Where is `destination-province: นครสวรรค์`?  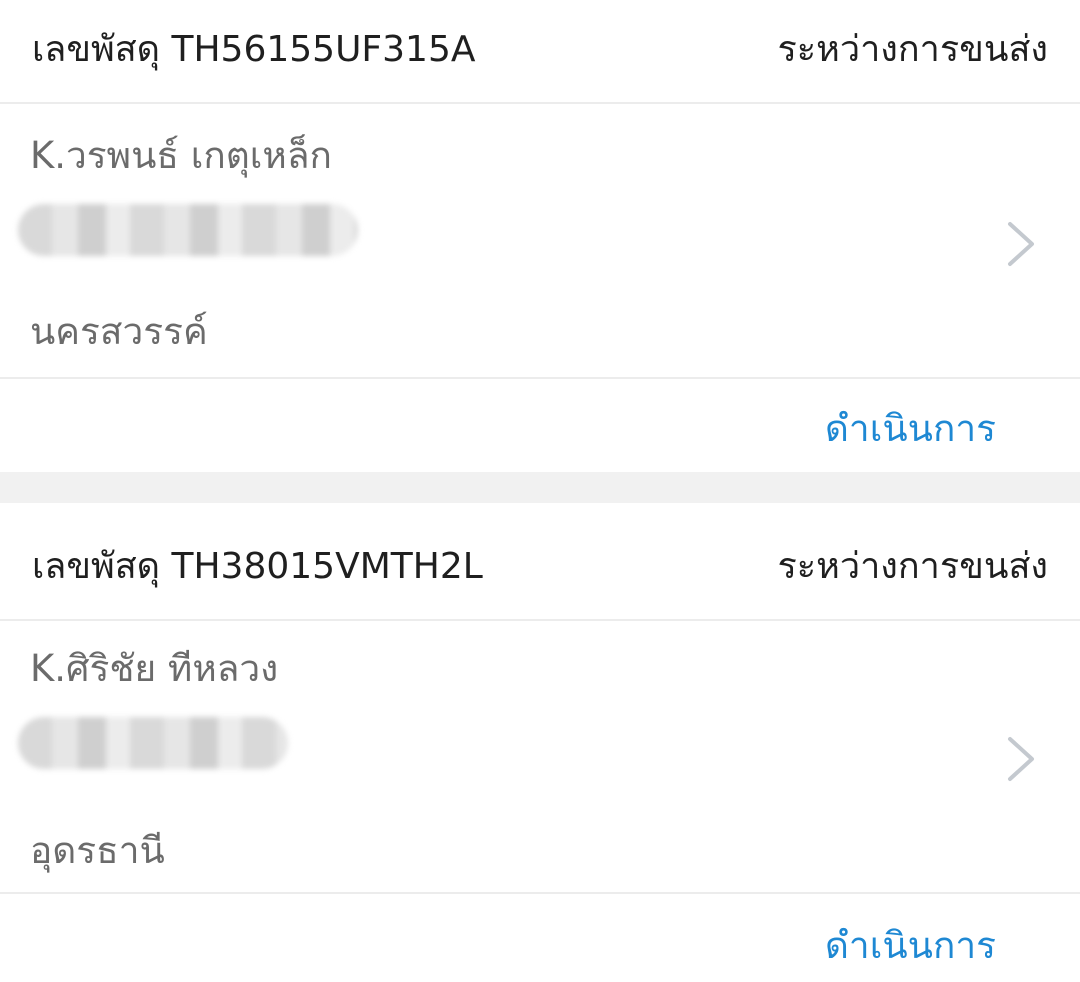 destination-province: นครสวรรค์ is located at coordinates (119, 331).